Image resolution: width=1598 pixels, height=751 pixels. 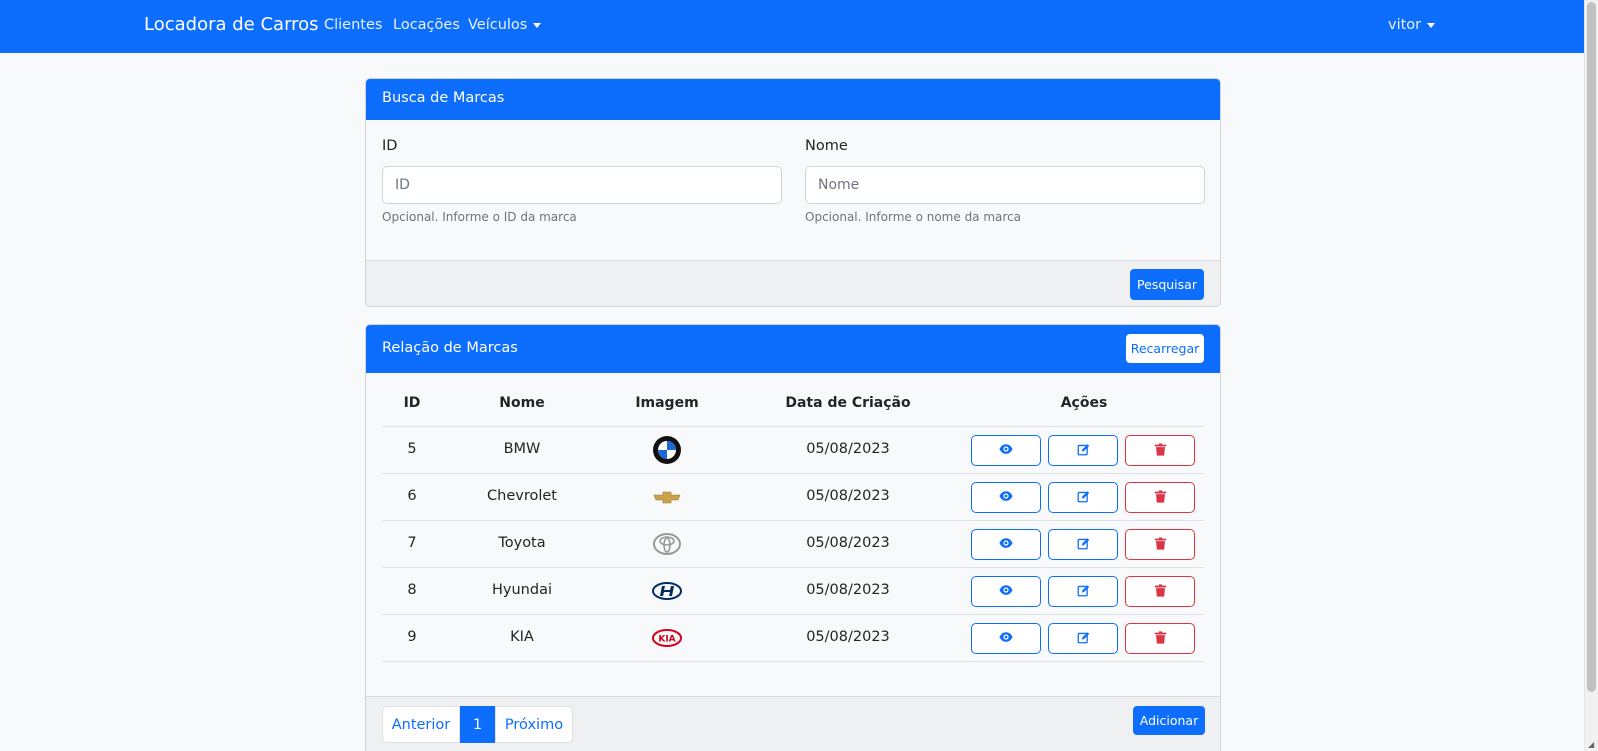 What do you see at coordinates (421, 724) in the screenshot?
I see `prev-page-link: Anterior` at bounding box center [421, 724].